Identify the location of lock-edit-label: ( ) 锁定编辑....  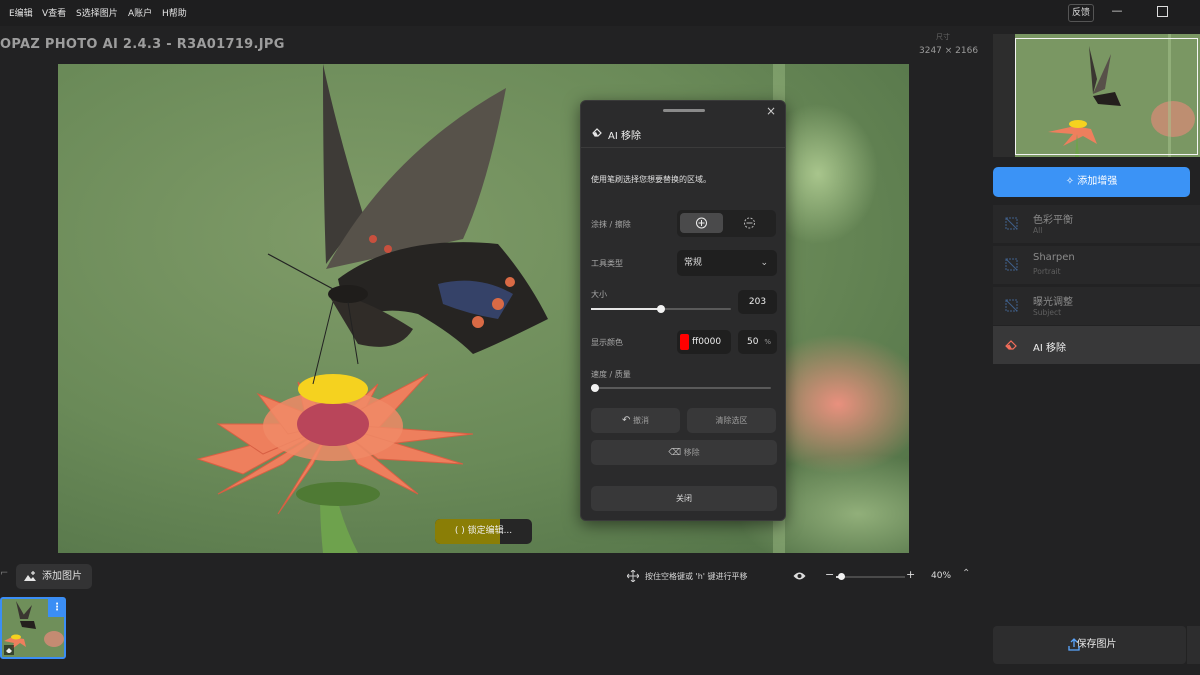
(483, 531).